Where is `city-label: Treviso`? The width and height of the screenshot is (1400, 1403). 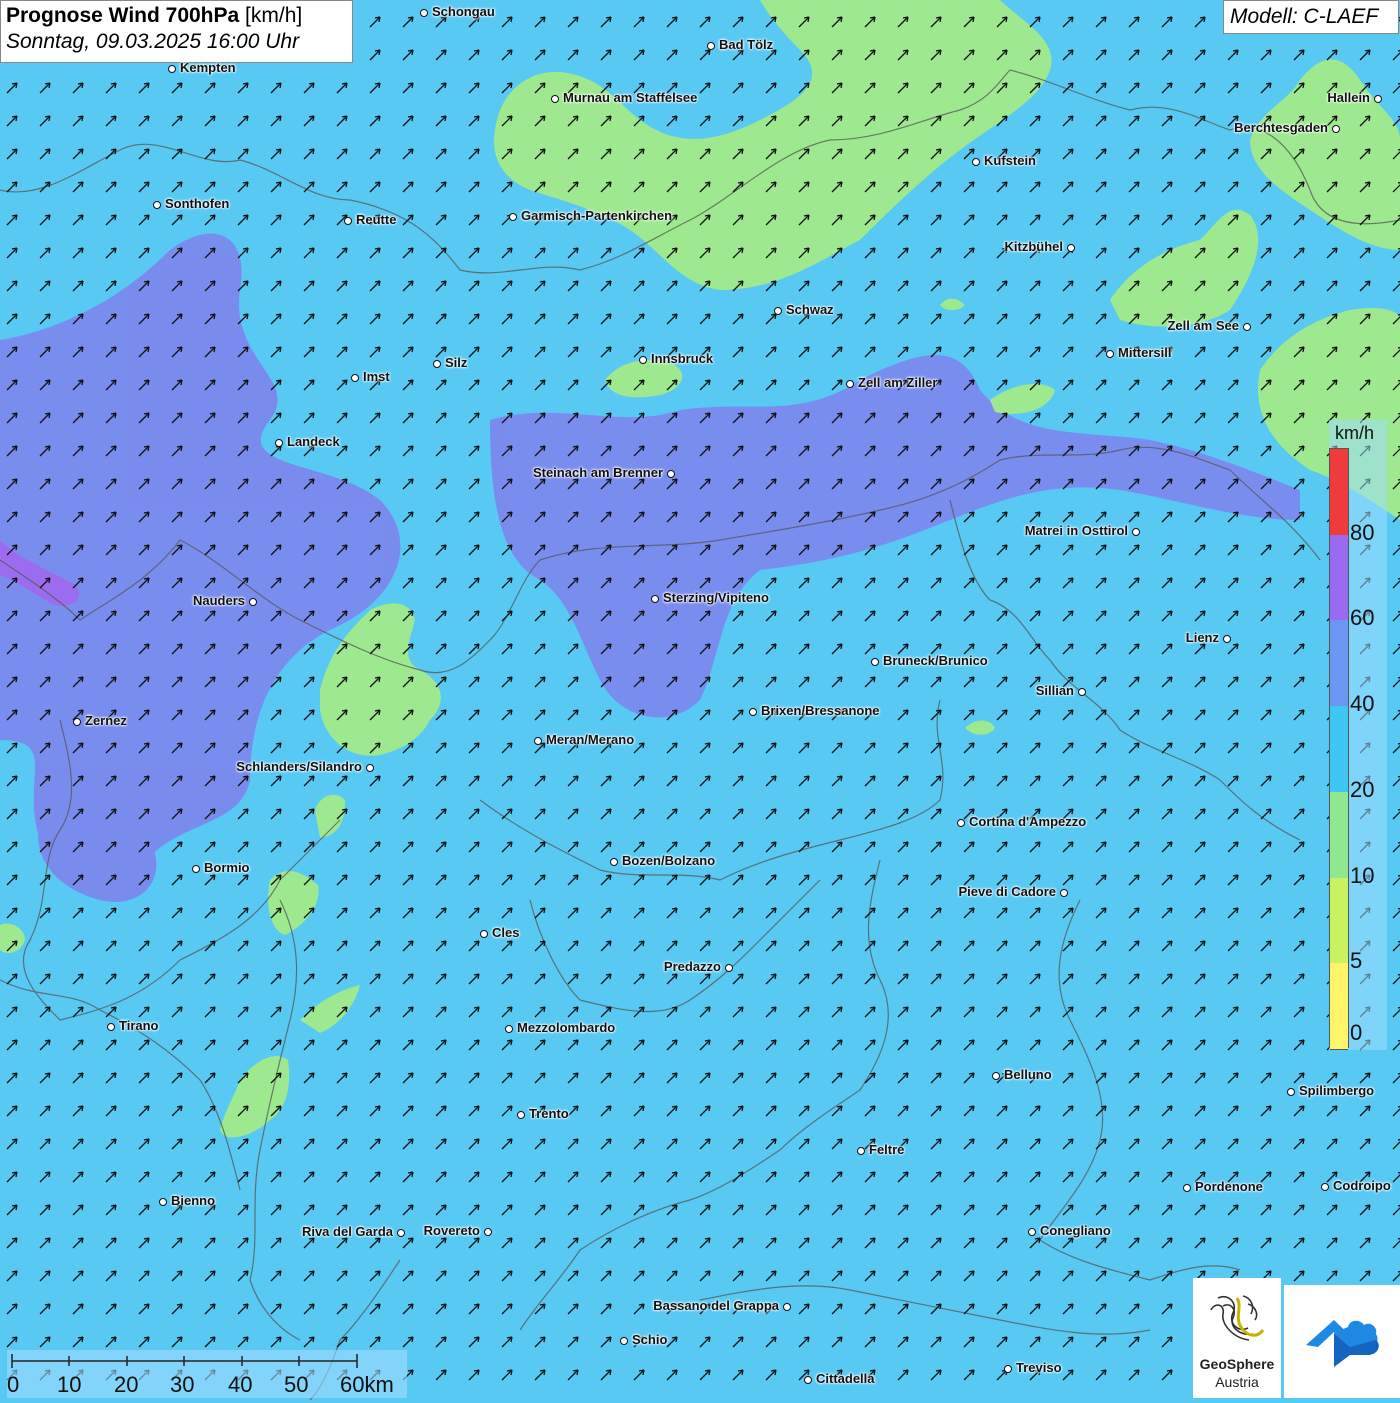 city-label: Treviso is located at coordinates (1039, 1367).